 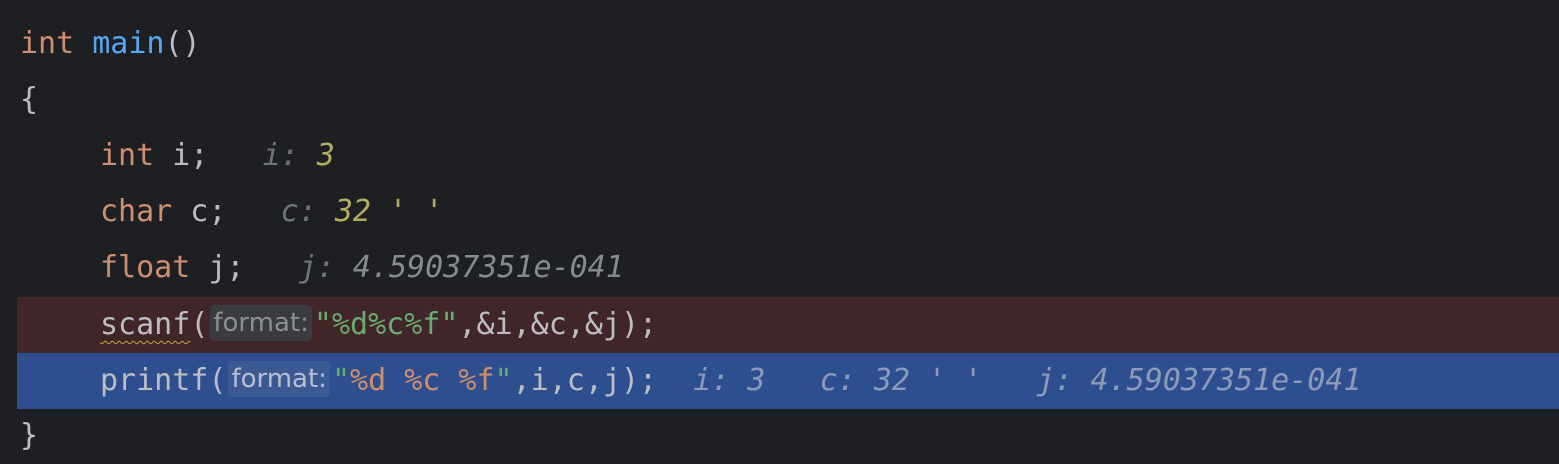 I want to click on code-line-open-brace: {, so click(x=788, y=100).